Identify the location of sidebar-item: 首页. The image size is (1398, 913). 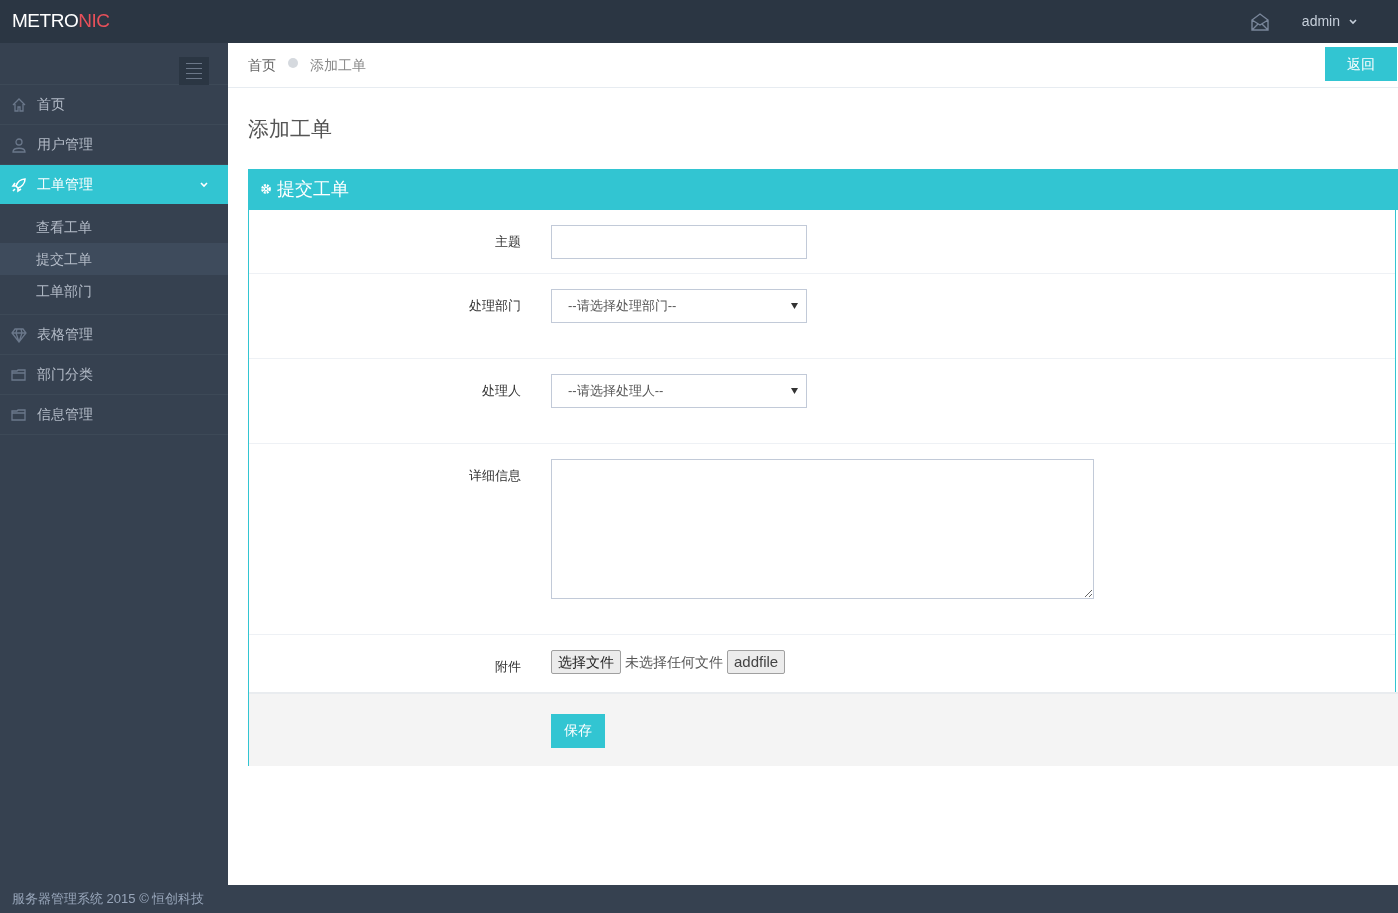
(114, 104).